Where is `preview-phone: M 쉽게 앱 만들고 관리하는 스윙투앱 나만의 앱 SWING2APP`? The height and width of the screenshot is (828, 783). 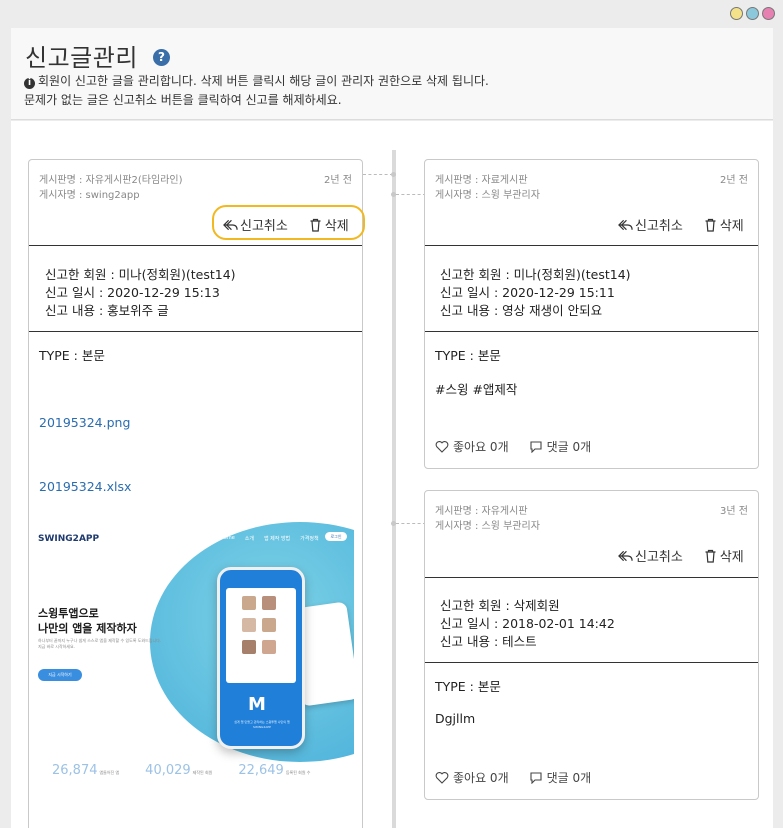
preview-phone: M 쉽게 앱 만들고 관리하는 스윙투앱 나만의 앱 SWING2APP is located at coordinates (261, 658).